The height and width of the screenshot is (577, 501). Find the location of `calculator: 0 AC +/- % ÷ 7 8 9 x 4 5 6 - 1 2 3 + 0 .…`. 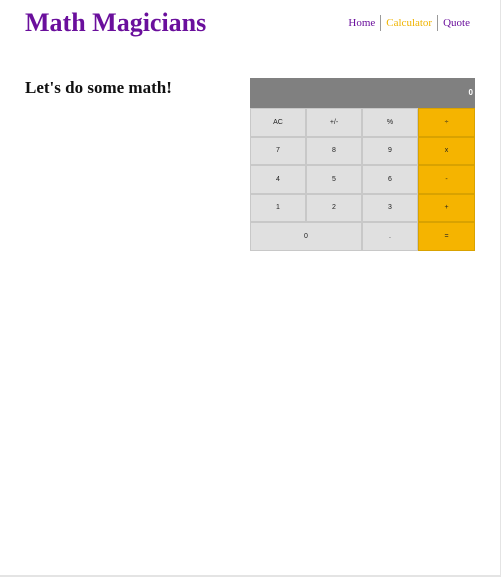

calculator: 0 AC +/- % ÷ 7 8 9 x 4 5 6 - 1 2 3 + 0 .… is located at coordinates (362, 164).